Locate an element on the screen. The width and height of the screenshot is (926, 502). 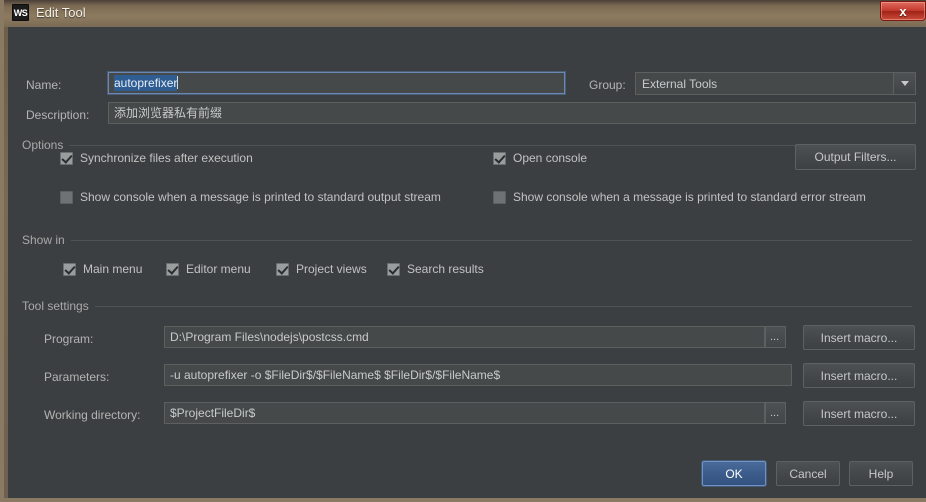
cancel-button-label: Cancel is located at coordinates (808, 473).